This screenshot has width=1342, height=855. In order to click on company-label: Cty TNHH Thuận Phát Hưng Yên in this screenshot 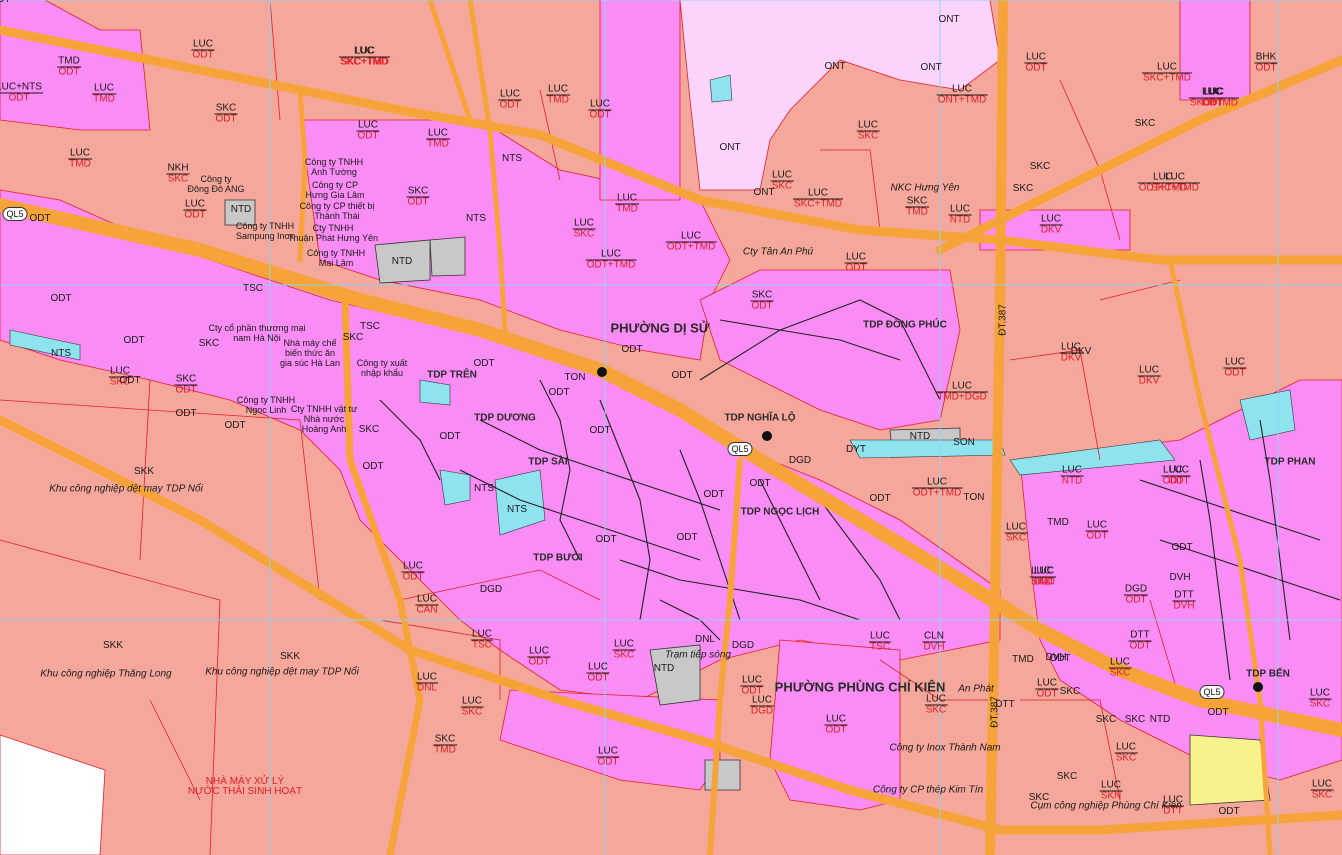, I will do `click(333, 233)`.